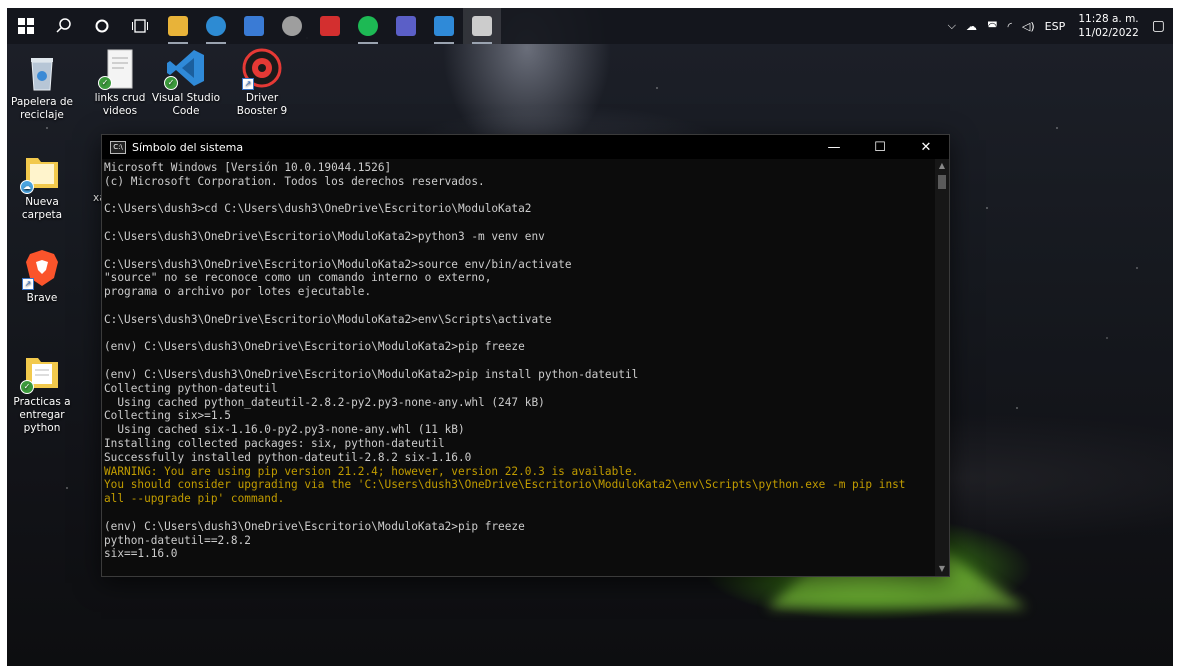 The height and width of the screenshot is (666, 1180). I want to click on edge-icon, so click(216, 26).